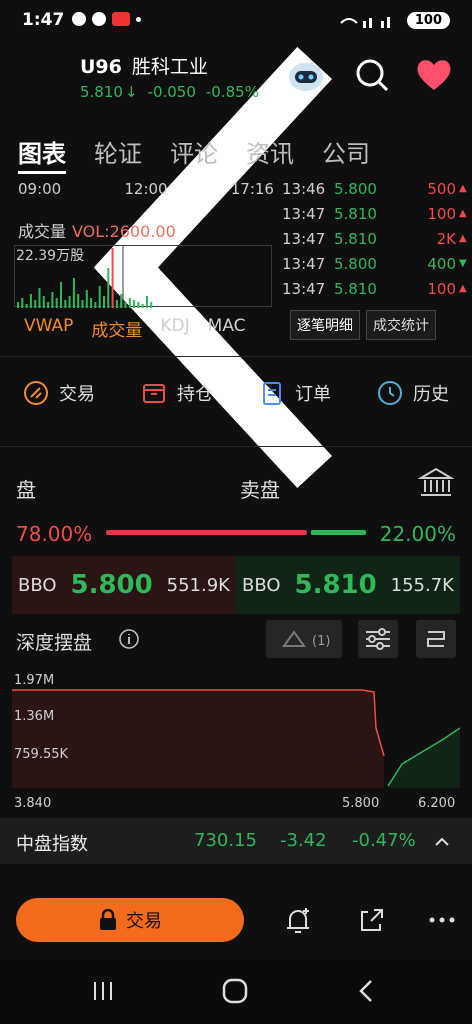 This screenshot has height=1024, width=472. Describe the element at coordinates (198, 585) in the screenshot. I see `bid-size: 551.9K` at that location.